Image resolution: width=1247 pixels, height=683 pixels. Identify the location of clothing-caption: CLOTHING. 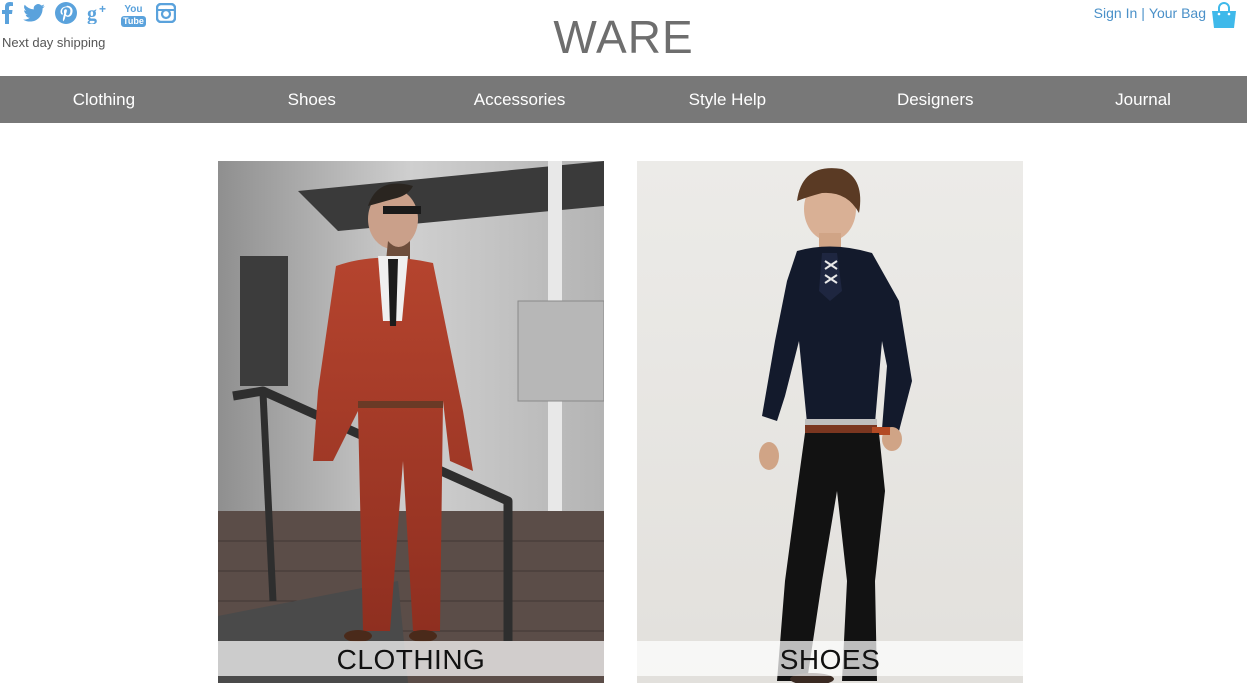
(411, 658).